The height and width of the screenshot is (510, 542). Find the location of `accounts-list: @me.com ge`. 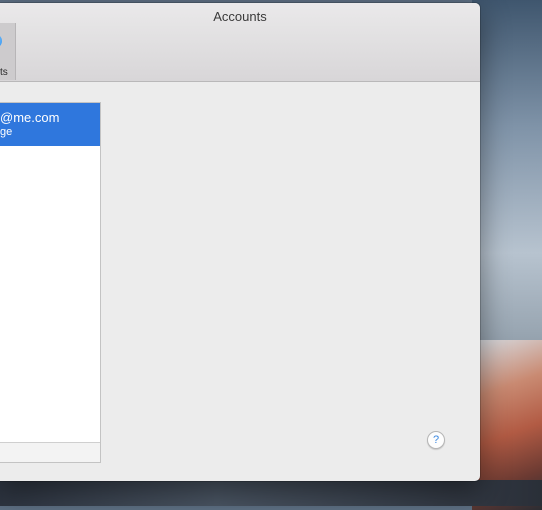

accounts-list: @me.com ge is located at coordinates (50, 282).